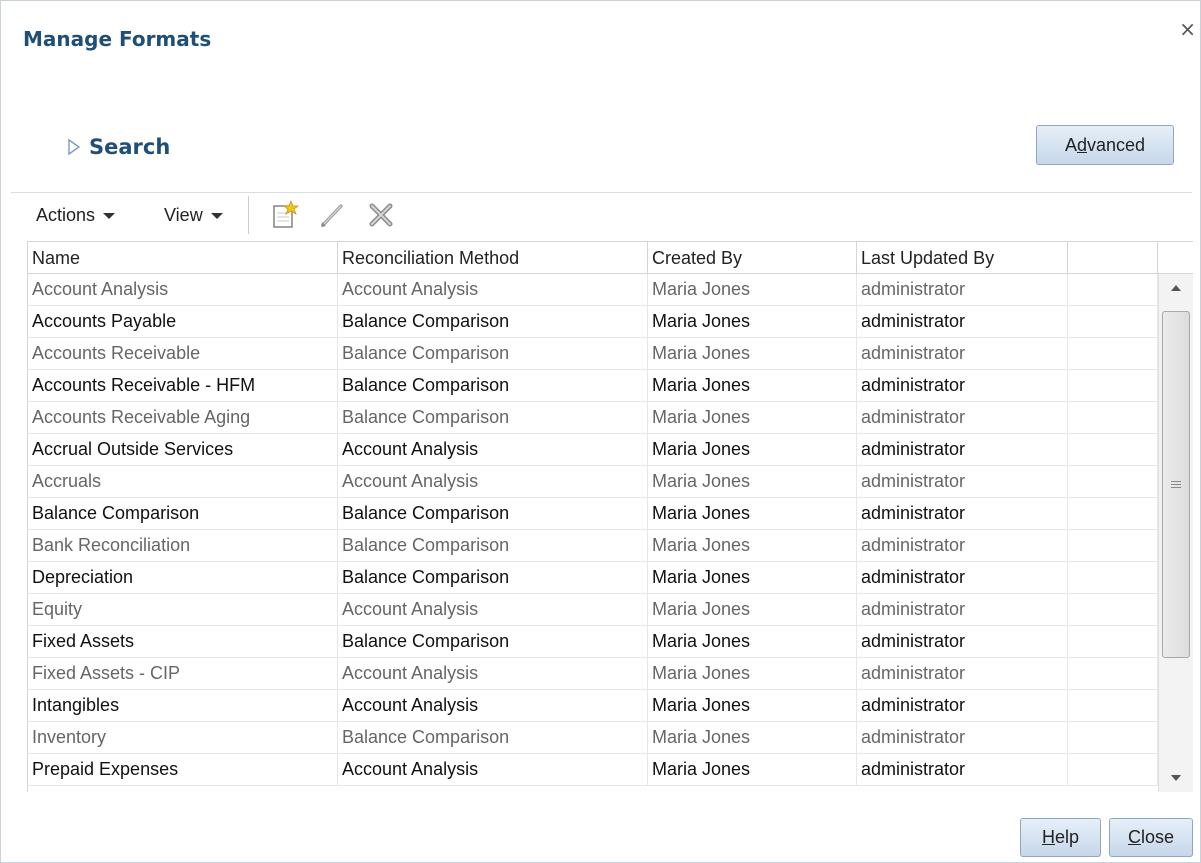  What do you see at coordinates (129, 147) in the screenshot?
I see `search-heading: Search` at bounding box center [129, 147].